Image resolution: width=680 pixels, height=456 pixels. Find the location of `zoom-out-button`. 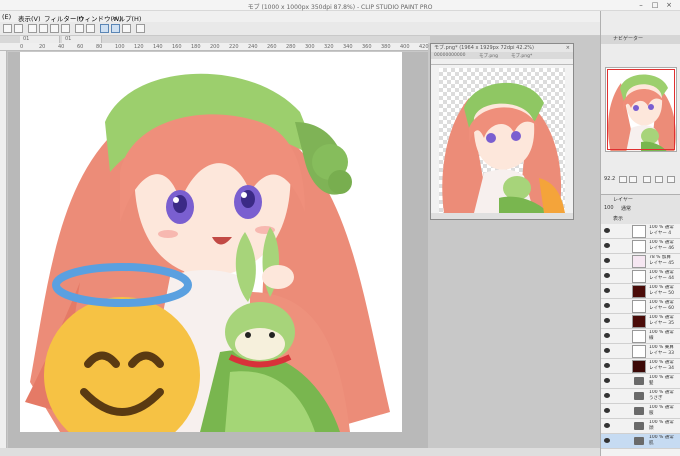

zoom-out-button is located at coordinates (623, 179).